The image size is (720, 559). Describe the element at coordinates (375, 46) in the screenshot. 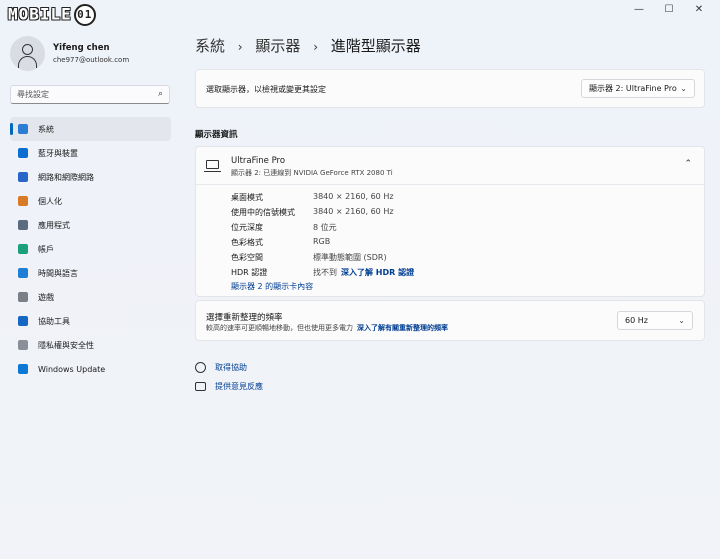

I see `page-title: 進階型顯示器` at that location.